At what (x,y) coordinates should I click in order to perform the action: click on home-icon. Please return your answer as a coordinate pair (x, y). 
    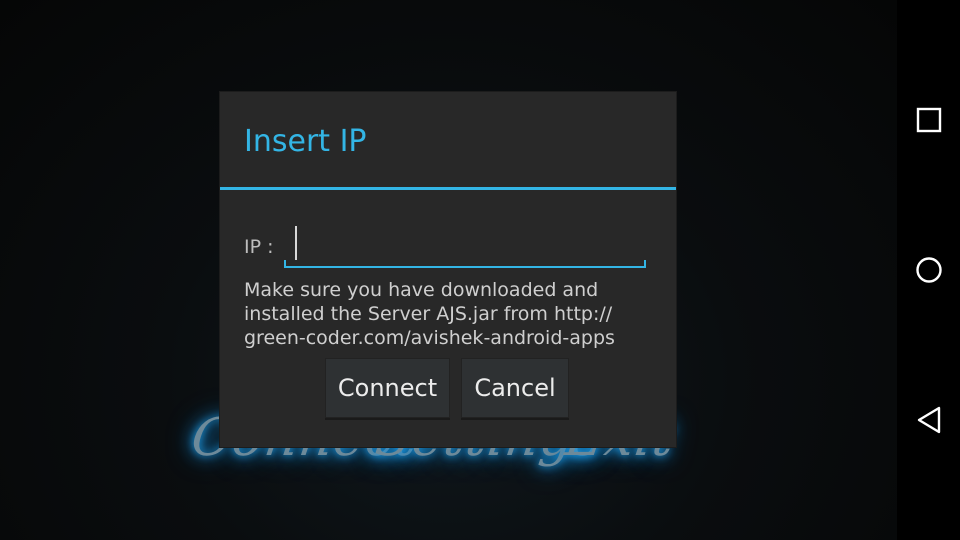
    Looking at the image, I should click on (928, 270).